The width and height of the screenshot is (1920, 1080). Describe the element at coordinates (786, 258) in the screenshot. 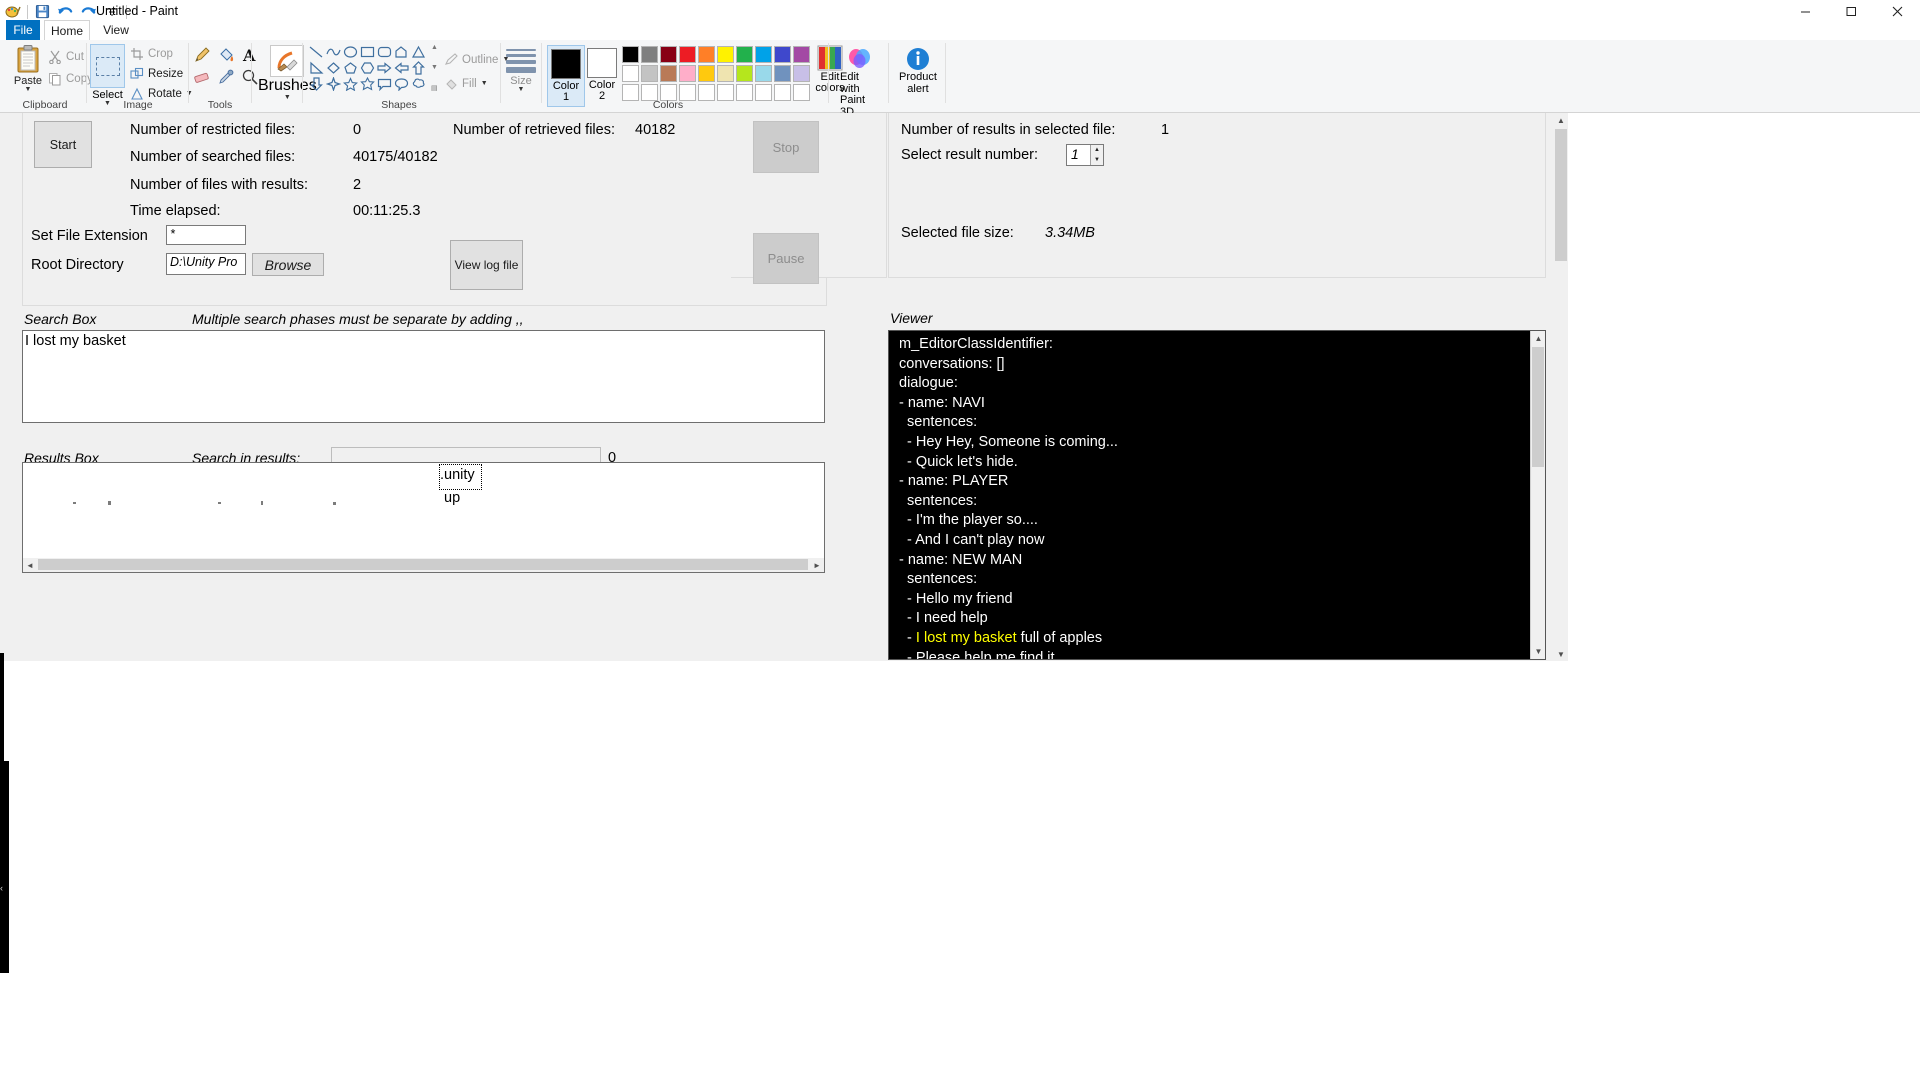

I see `pause-button: Pause` at that location.